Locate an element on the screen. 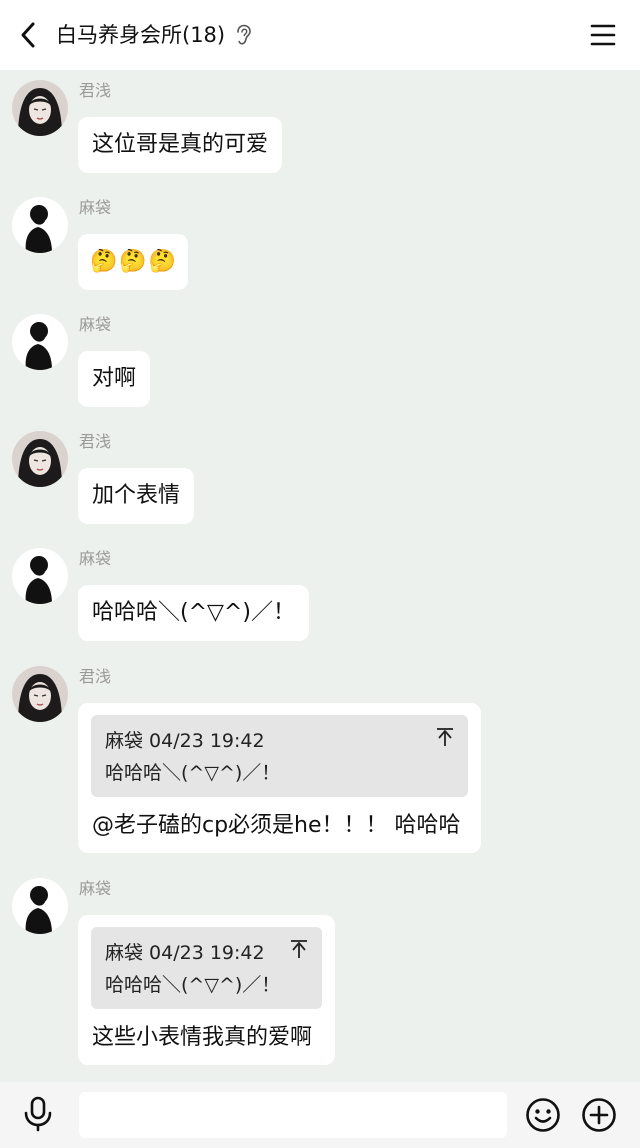 The height and width of the screenshot is (1148, 640). message-bubble: 加个表情 is located at coordinates (136, 496).